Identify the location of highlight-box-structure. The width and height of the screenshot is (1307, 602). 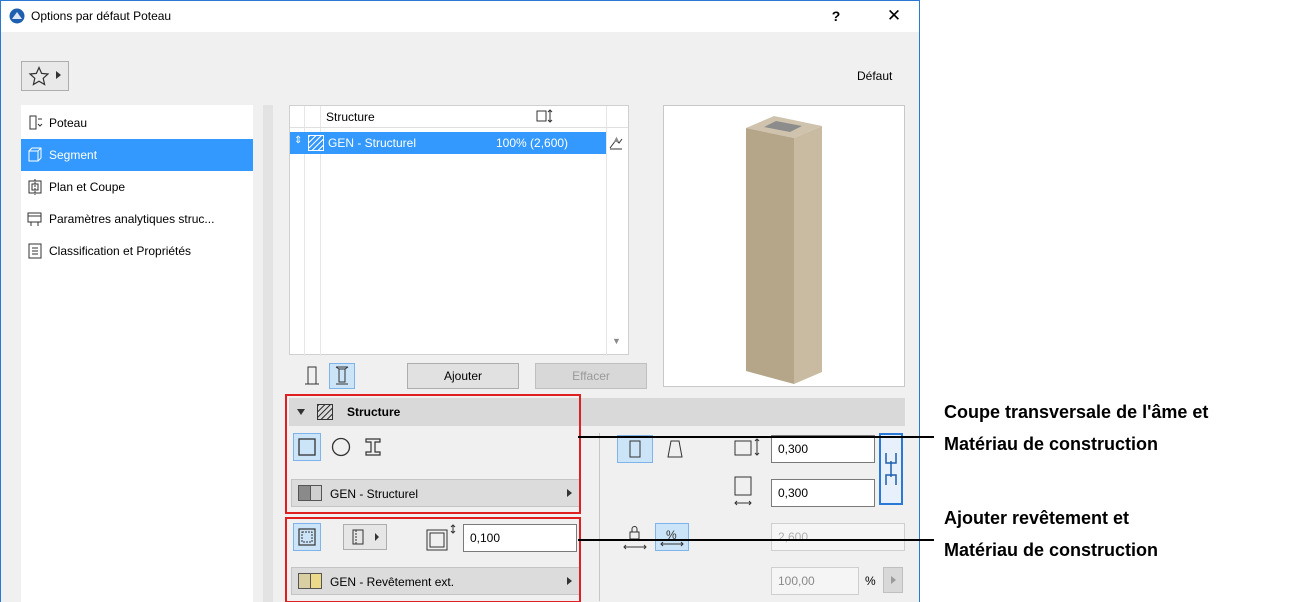
(433, 454).